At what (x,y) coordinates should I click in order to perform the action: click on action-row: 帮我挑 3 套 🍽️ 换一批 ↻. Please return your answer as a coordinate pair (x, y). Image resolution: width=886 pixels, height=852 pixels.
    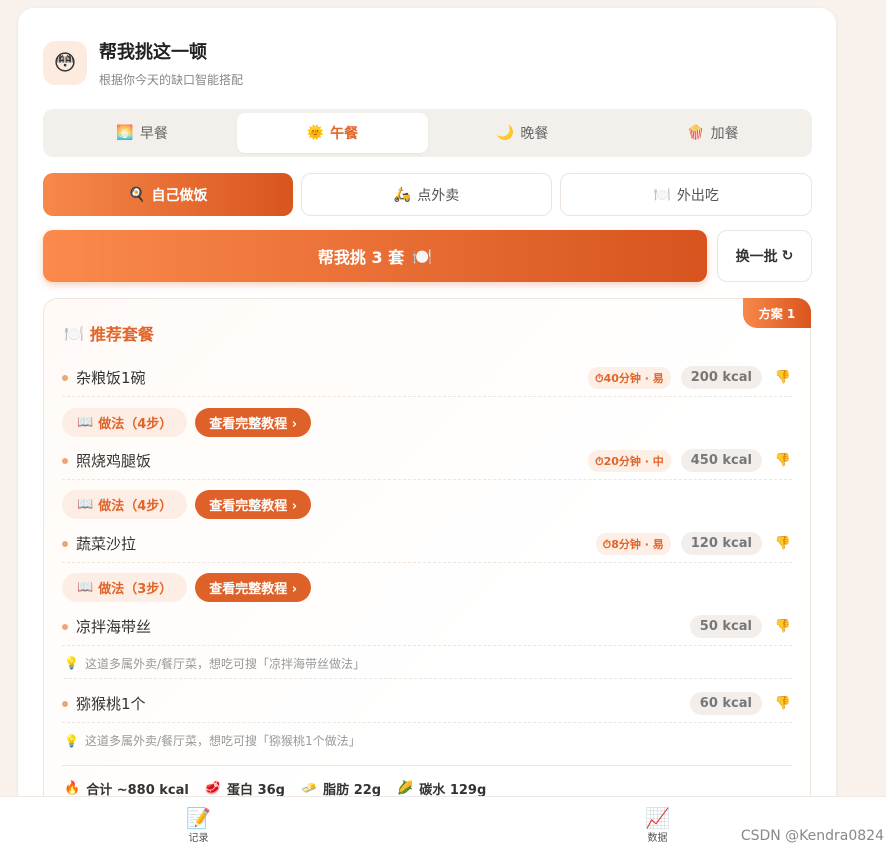
    Looking at the image, I should click on (427, 256).